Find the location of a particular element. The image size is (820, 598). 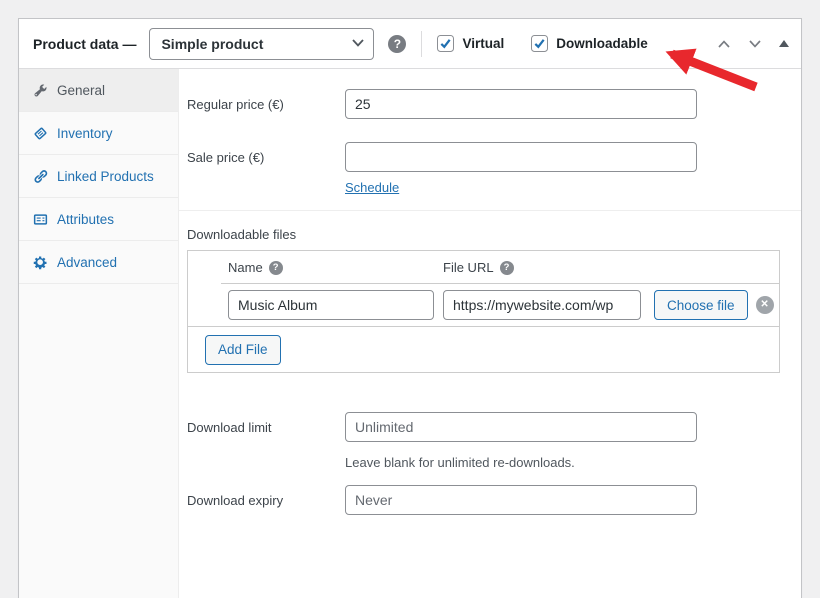

tab-inventory: Inventory is located at coordinates (98, 133).